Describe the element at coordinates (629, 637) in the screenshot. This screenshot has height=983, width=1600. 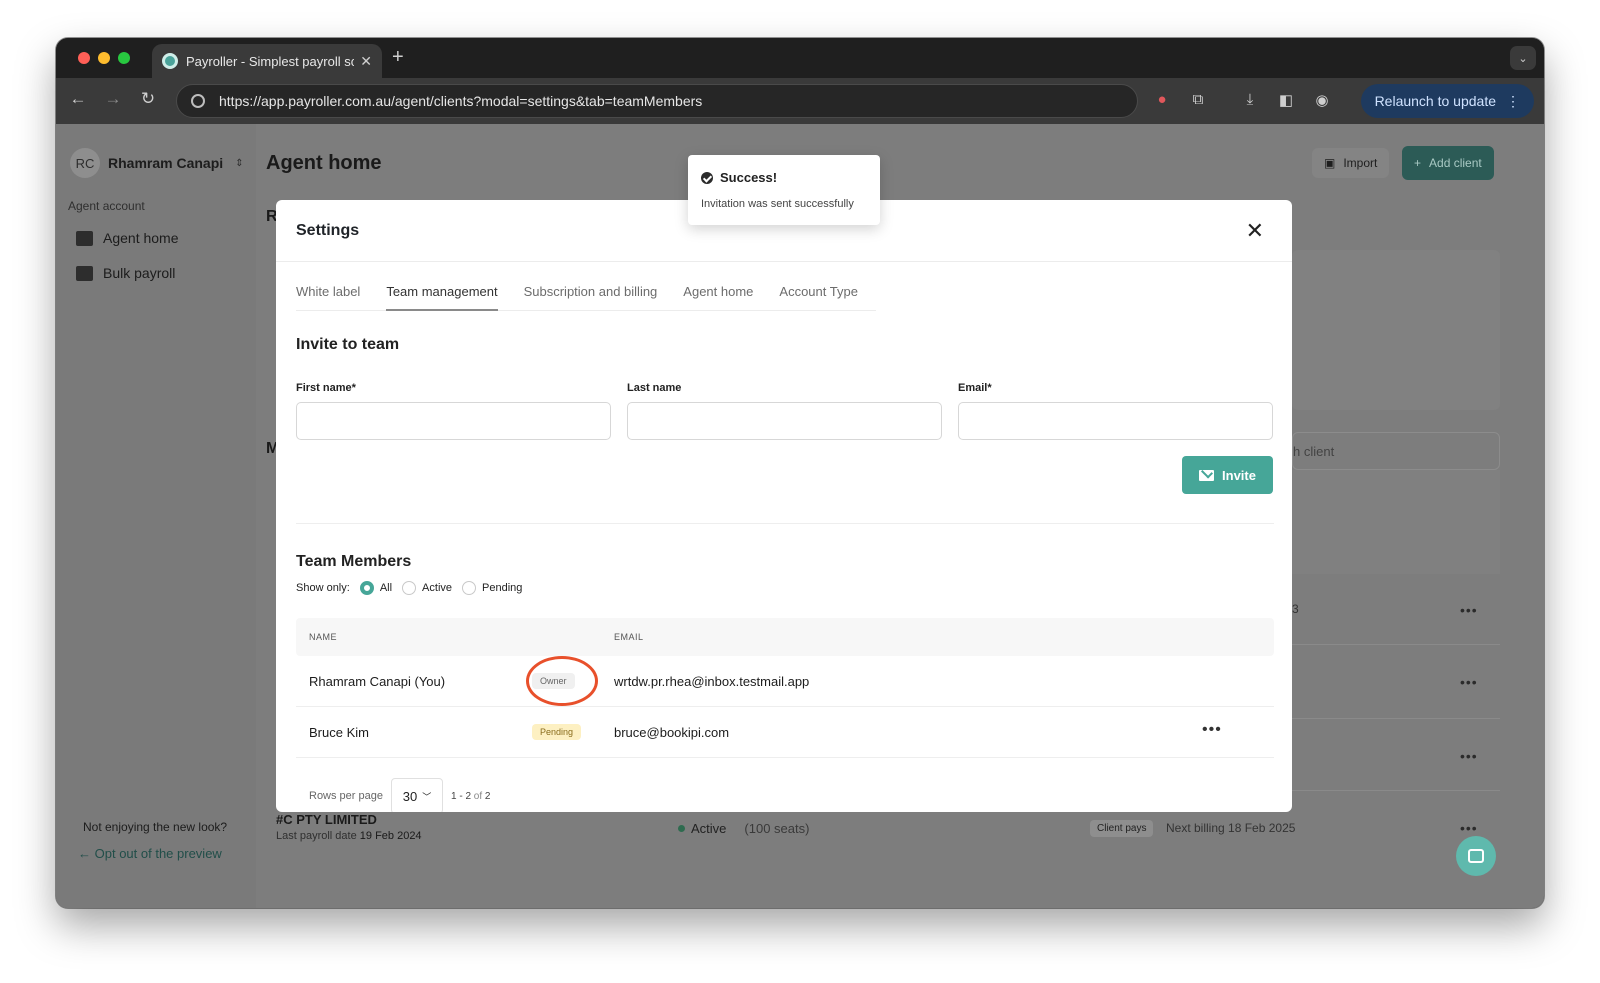
I see `column-header-email: EMAIL` at that location.